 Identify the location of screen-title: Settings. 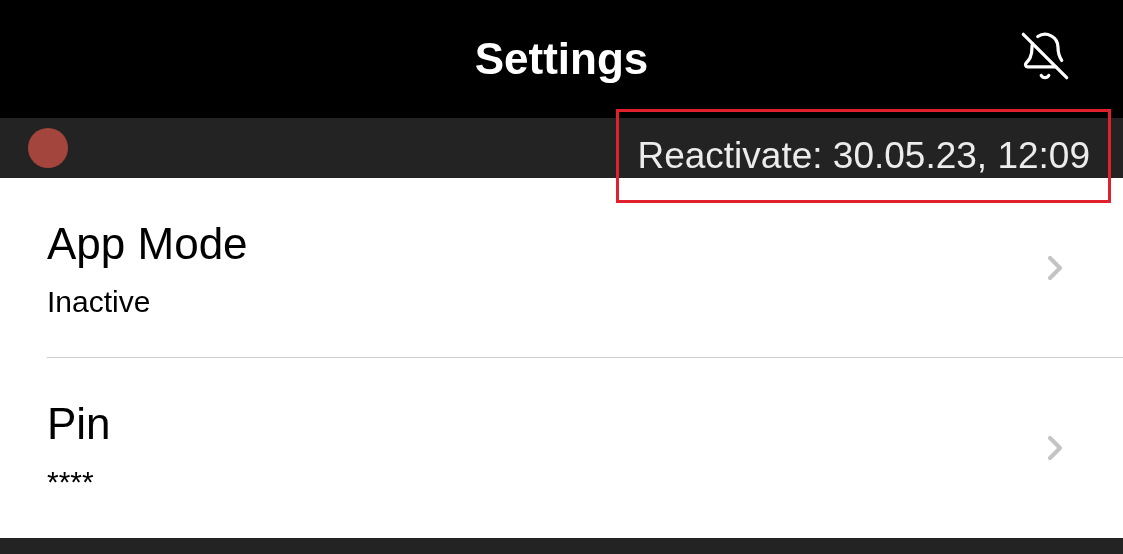
(561, 59).